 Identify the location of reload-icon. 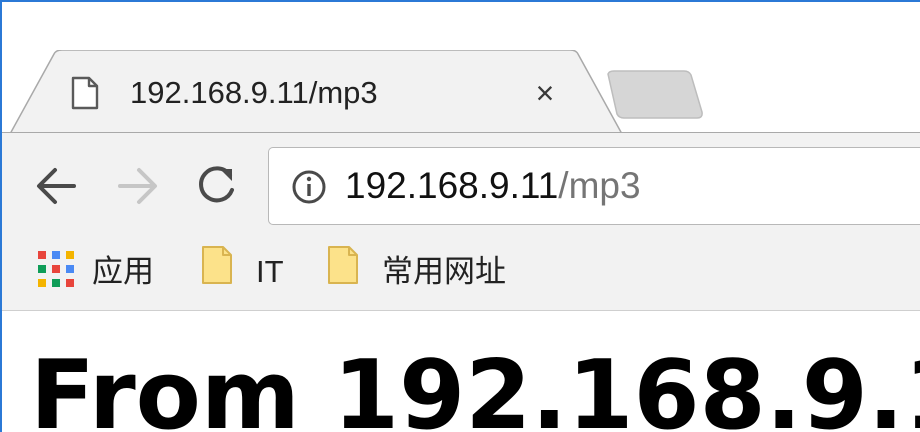
(216, 184).